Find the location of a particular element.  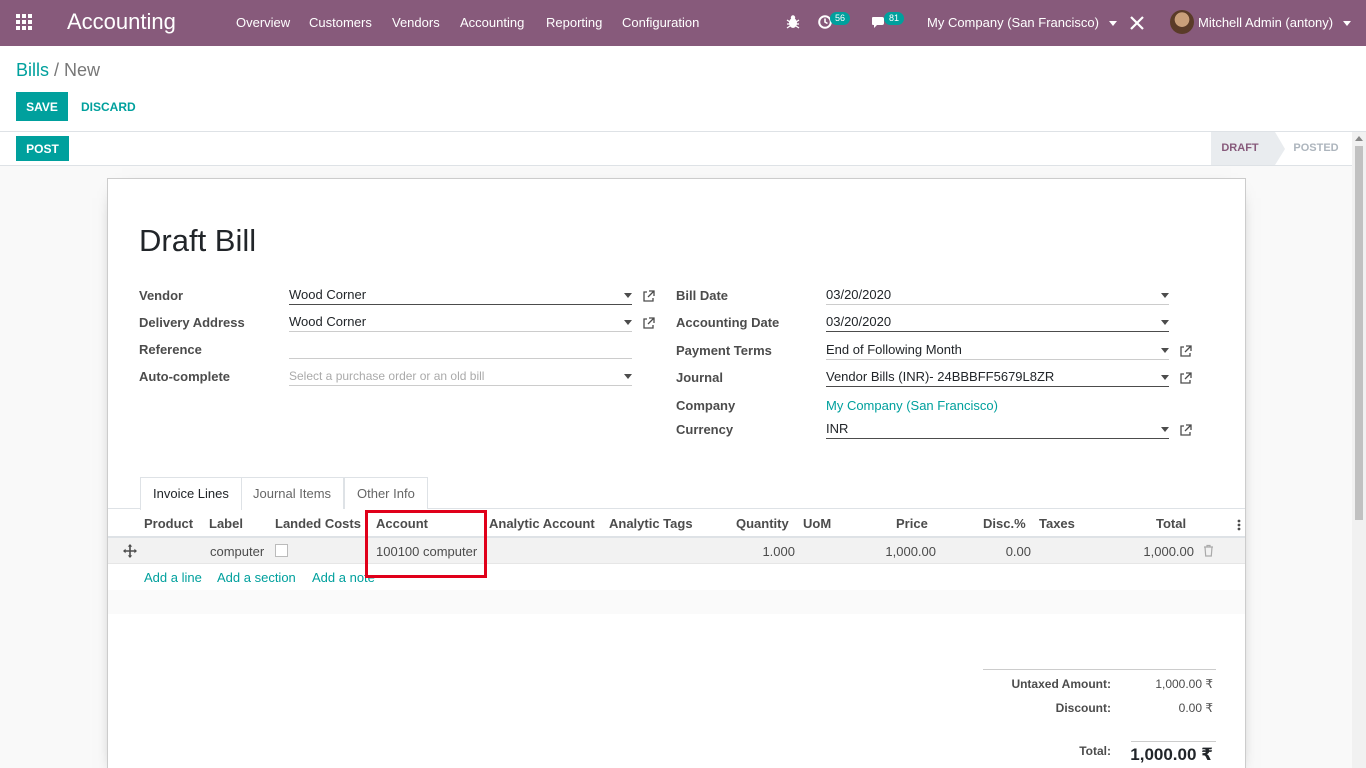

col-analytic-account: Analytic Account is located at coordinates (542, 523).